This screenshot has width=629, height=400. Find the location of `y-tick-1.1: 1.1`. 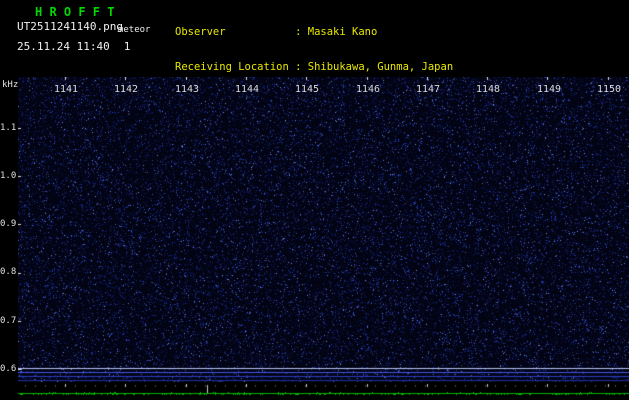

y-tick-1.1: 1.1 is located at coordinates (8, 128).